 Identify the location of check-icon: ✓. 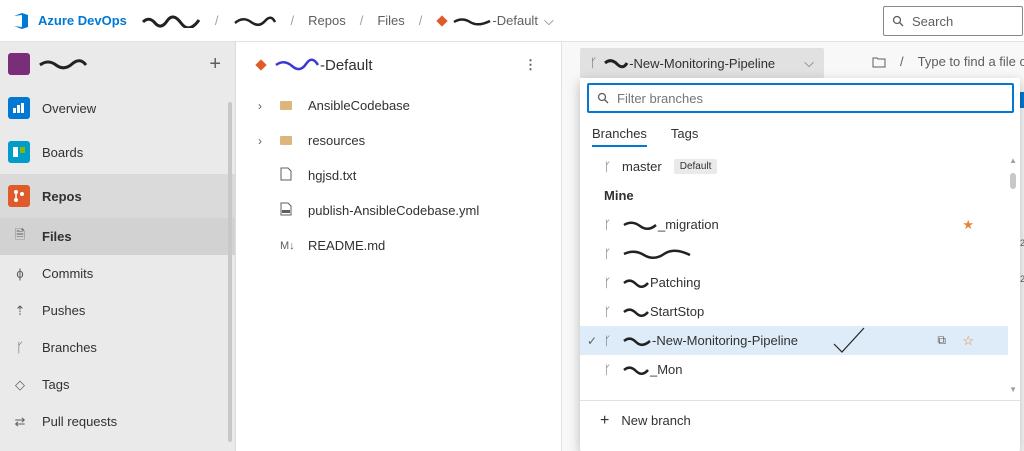
(592, 340).